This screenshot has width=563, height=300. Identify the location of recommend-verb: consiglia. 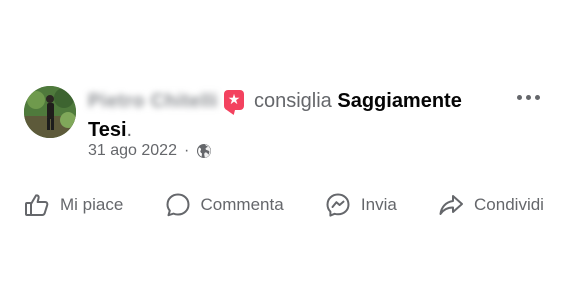
(292, 101).